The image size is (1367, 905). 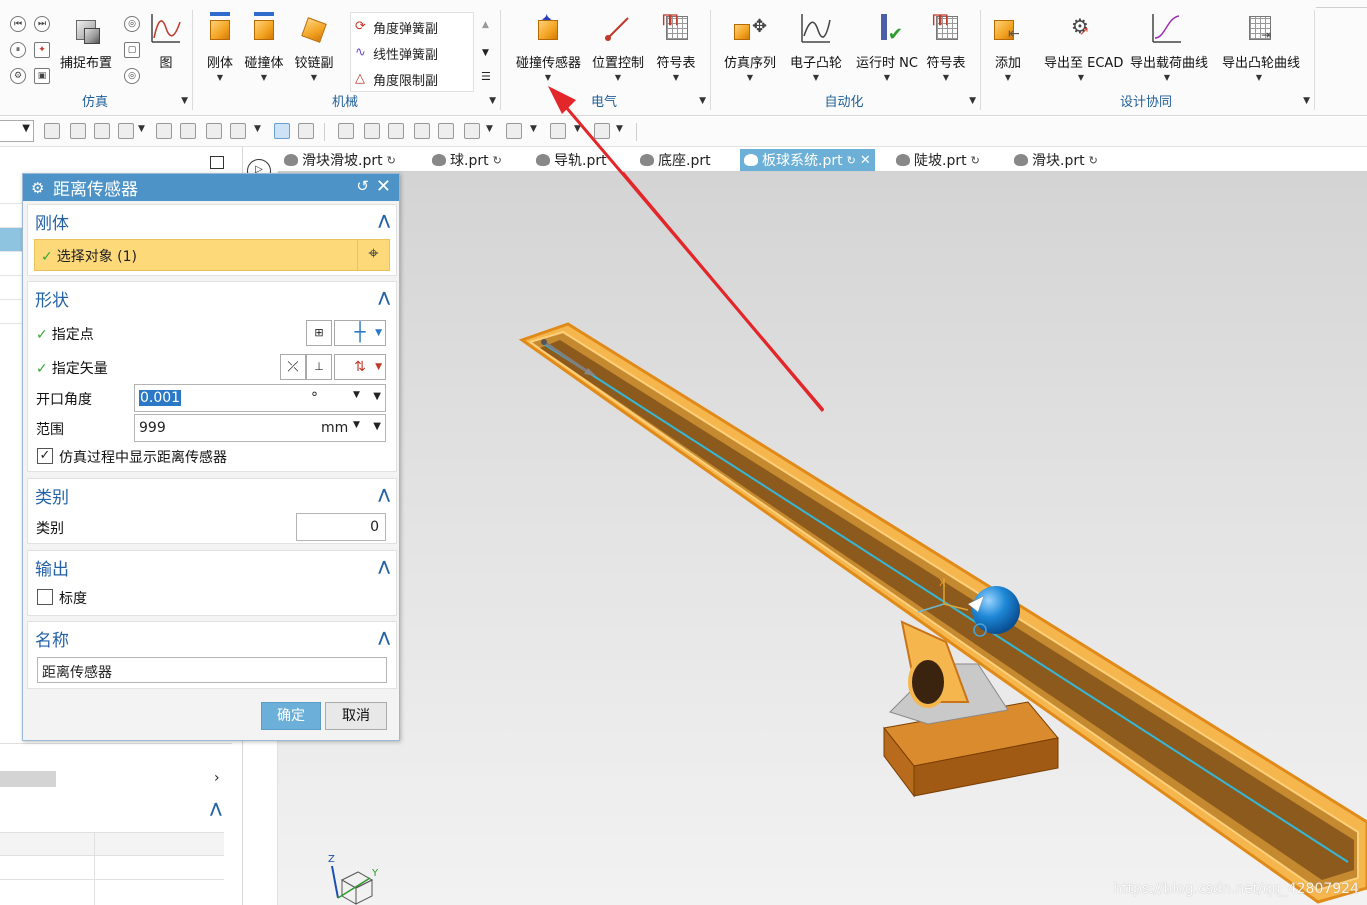 I want to click on sim-sequence-dropdown-icon: ▼, so click(x=750, y=77).